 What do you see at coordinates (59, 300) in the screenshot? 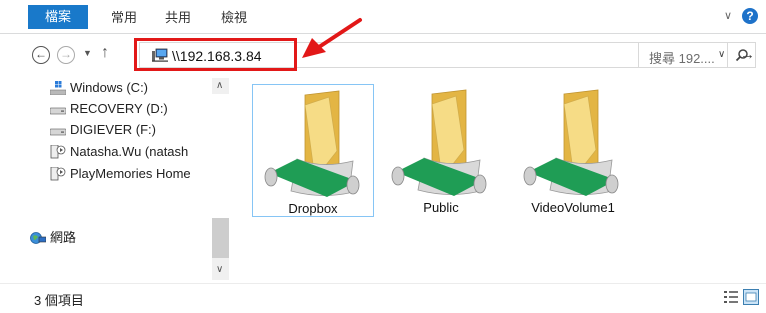
I see `item-count: 3 個項目` at bounding box center [59, 300].